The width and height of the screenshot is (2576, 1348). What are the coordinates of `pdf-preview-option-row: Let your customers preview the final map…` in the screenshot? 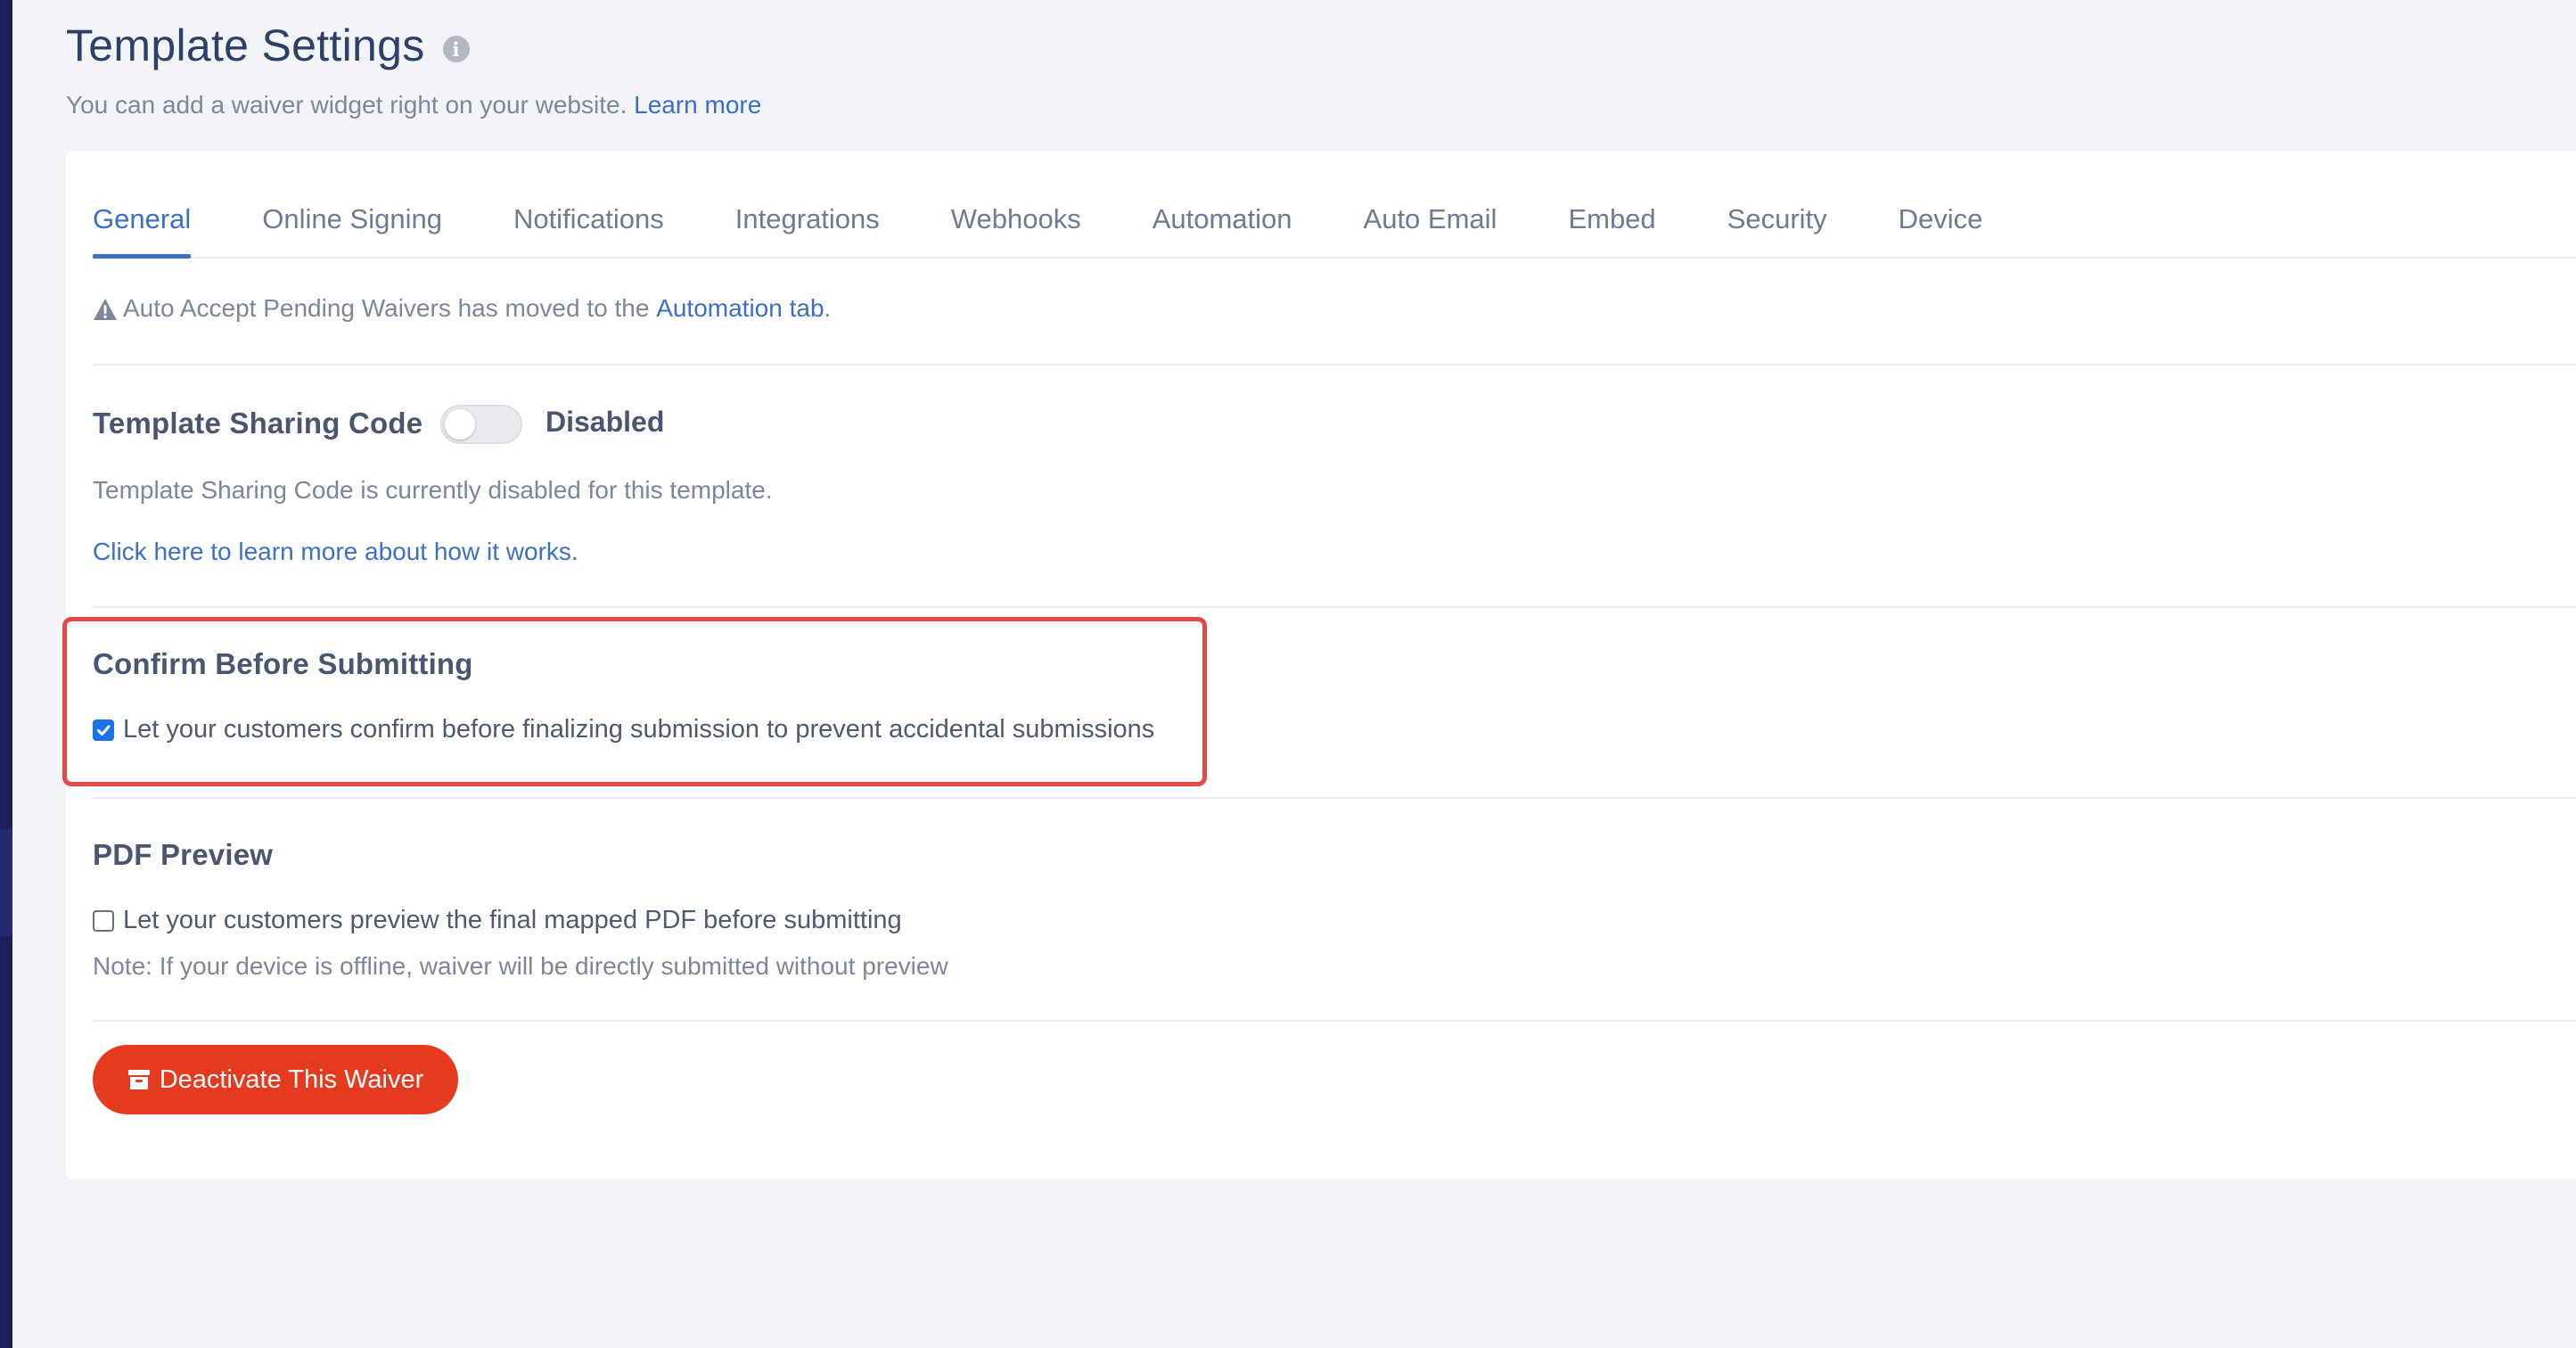 It's located at (497, 921).